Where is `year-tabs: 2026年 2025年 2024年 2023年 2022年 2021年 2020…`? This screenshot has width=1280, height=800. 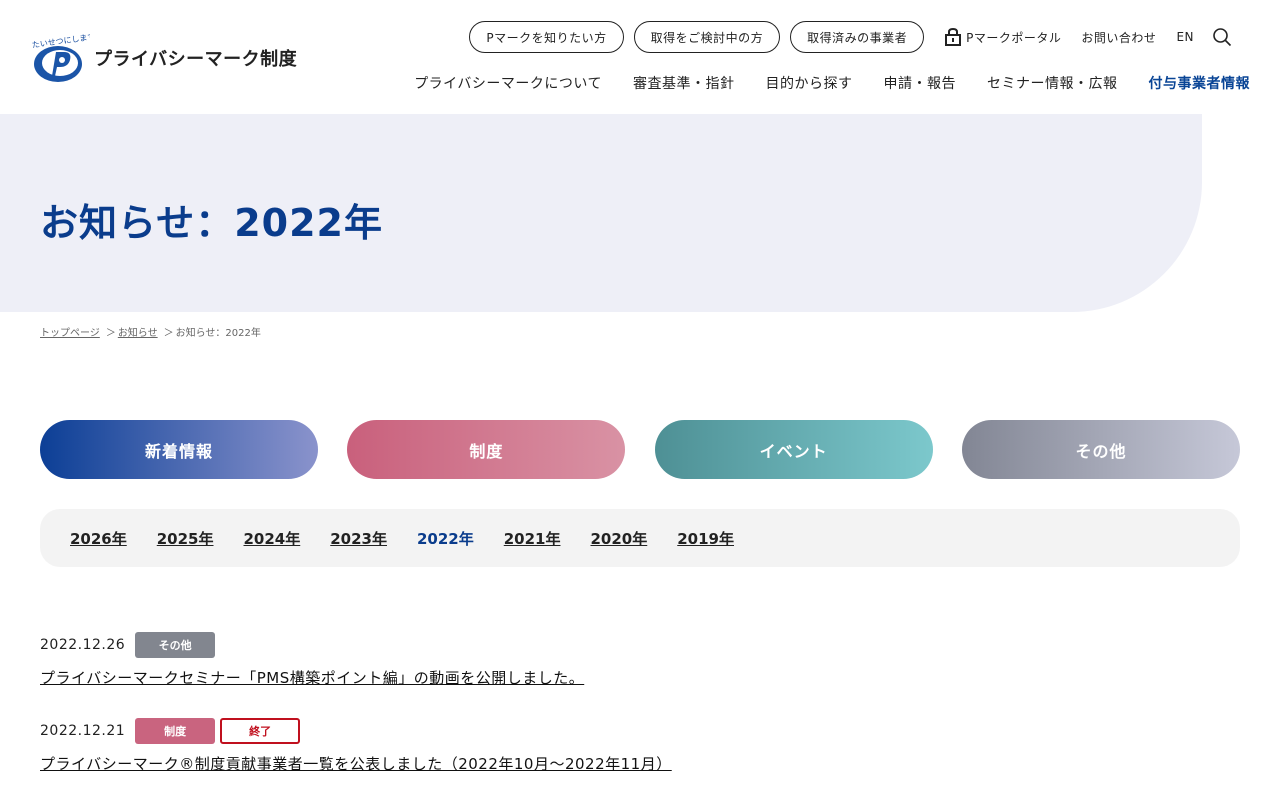 year-tabs: 2026年 2025年 2024年 2023年 2022年 2021年 2020… is located at coordinates (640, 538).